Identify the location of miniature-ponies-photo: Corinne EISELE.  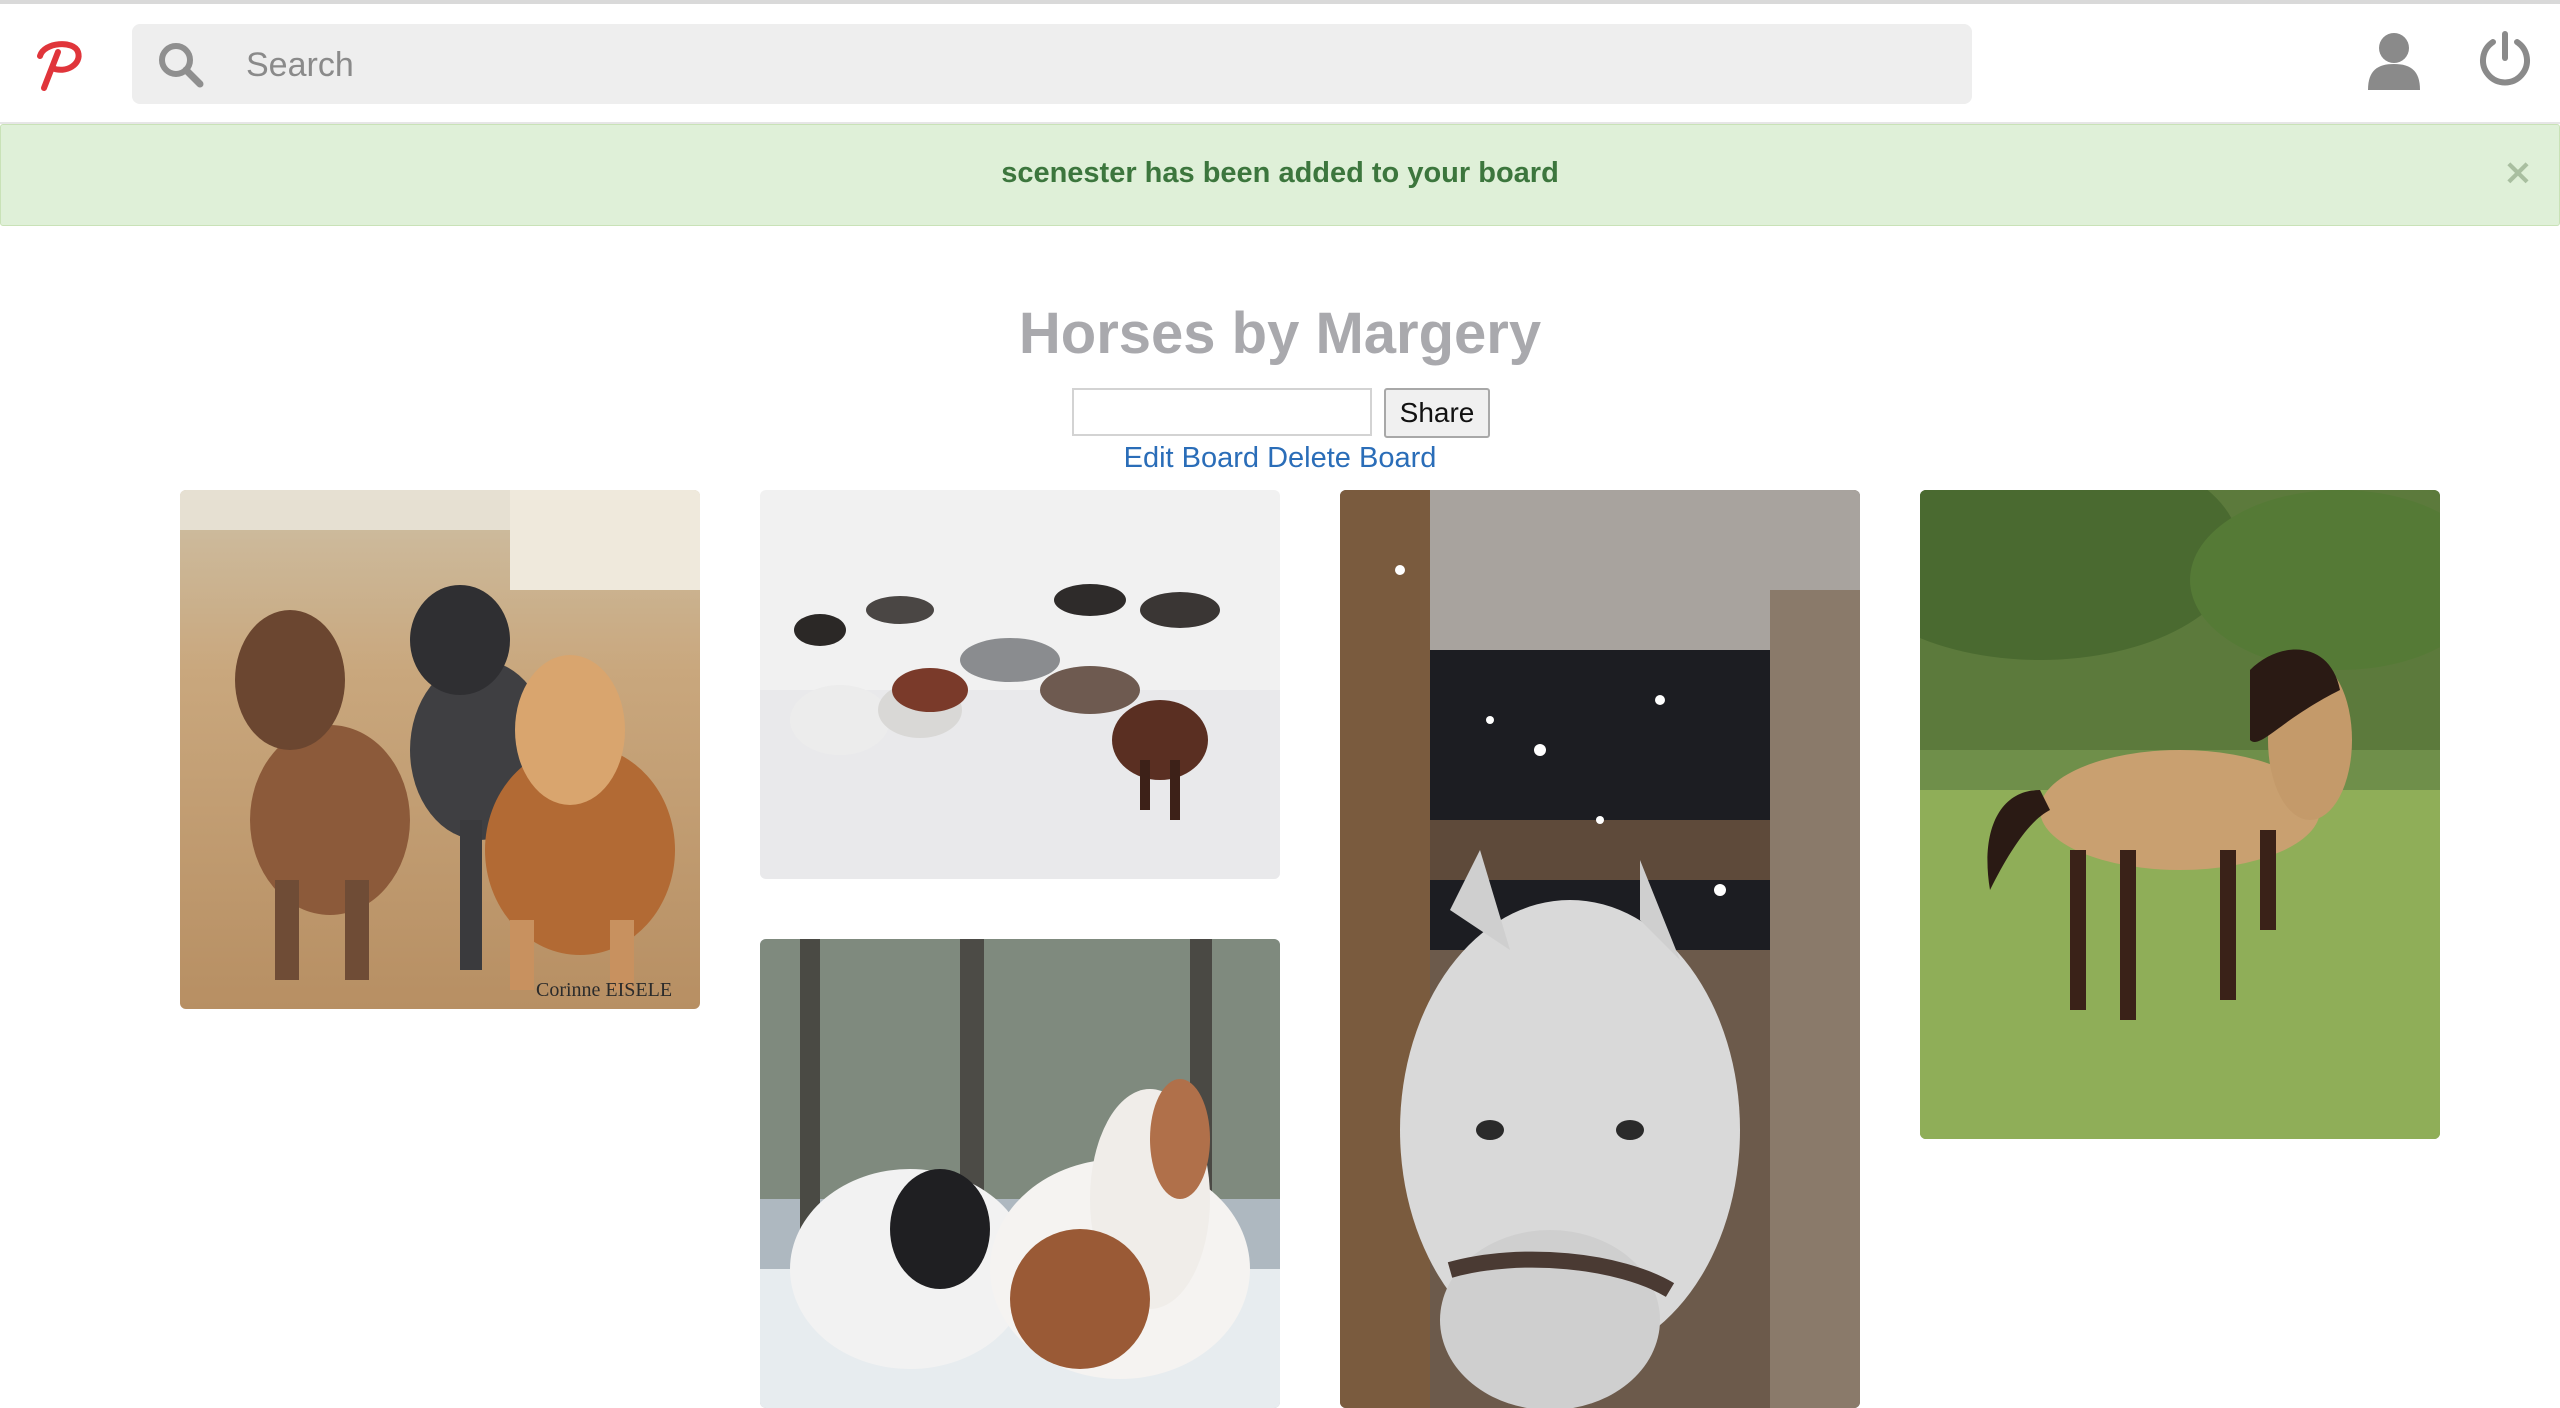
(440, 749).